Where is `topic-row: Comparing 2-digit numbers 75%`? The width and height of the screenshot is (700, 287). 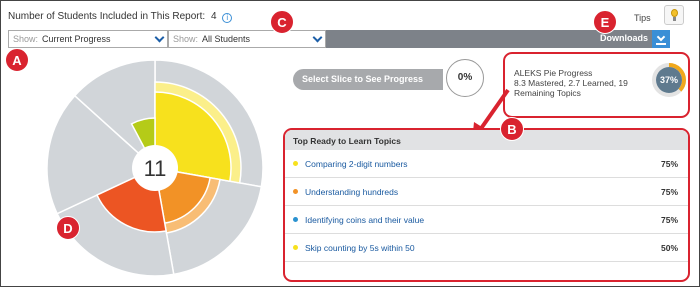
topic-row: Comparing 2-digit numbers 75% is located at coordinates (486, 164).